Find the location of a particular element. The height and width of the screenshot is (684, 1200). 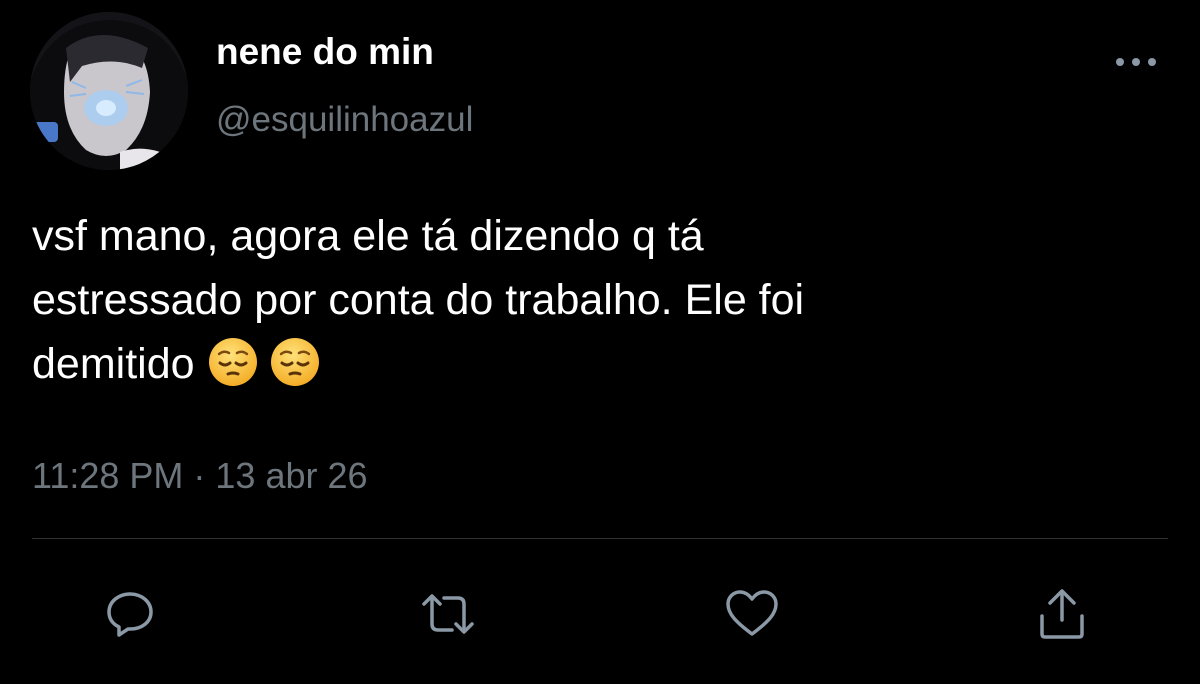

share-button is located at coordinates (1062, 614).